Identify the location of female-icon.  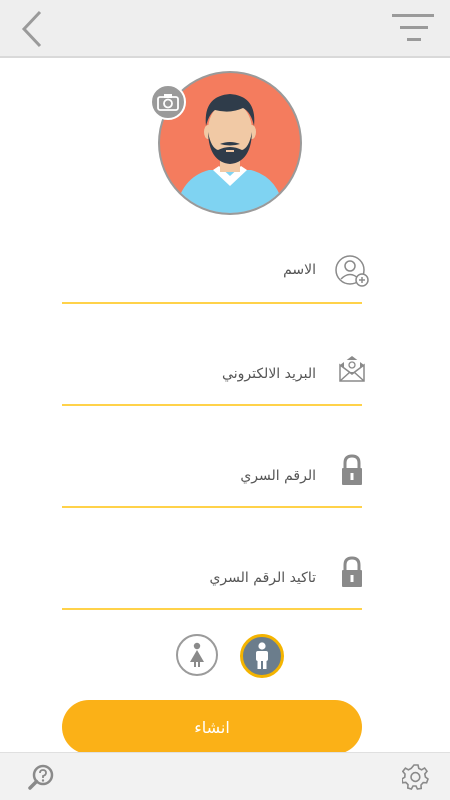
(197, 654).